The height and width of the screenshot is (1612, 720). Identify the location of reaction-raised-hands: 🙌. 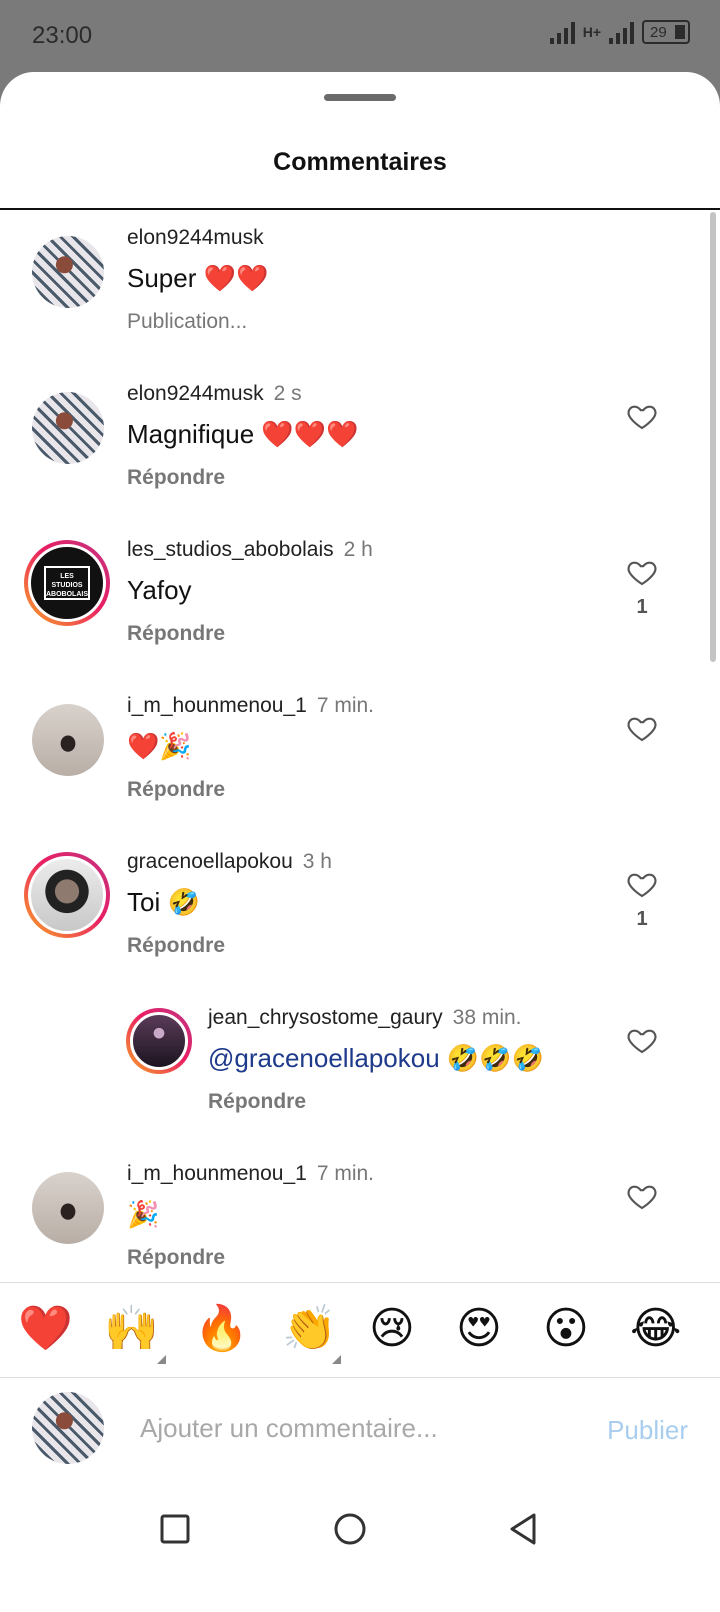
(131, 1329).